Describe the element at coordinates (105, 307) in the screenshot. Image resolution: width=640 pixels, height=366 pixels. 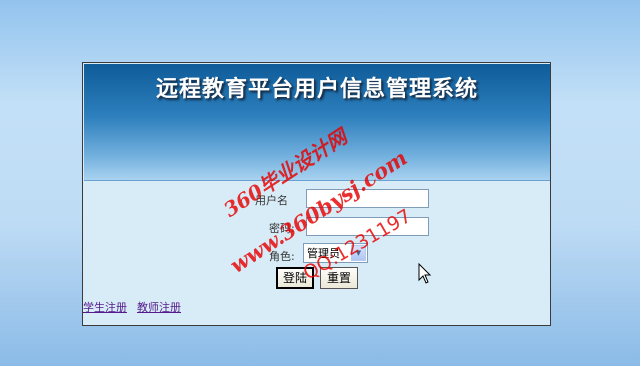
I see `student-register-link: 学生注册` at that location.